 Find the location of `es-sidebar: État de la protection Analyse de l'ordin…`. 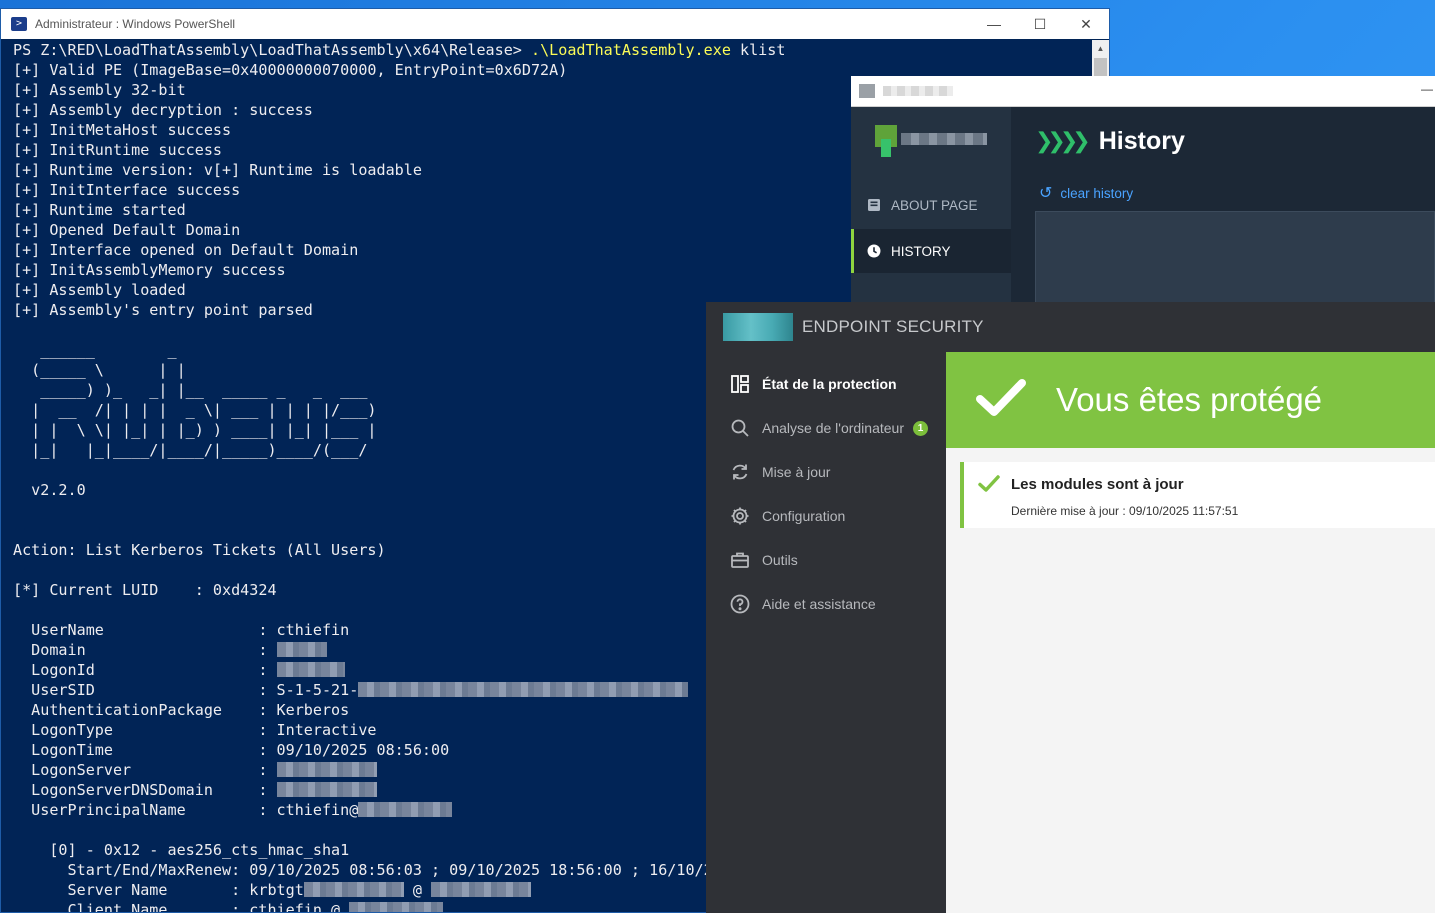

es-sidebar: État de la protection Analyse de l'ordin… is located at coordinates (826, 632).